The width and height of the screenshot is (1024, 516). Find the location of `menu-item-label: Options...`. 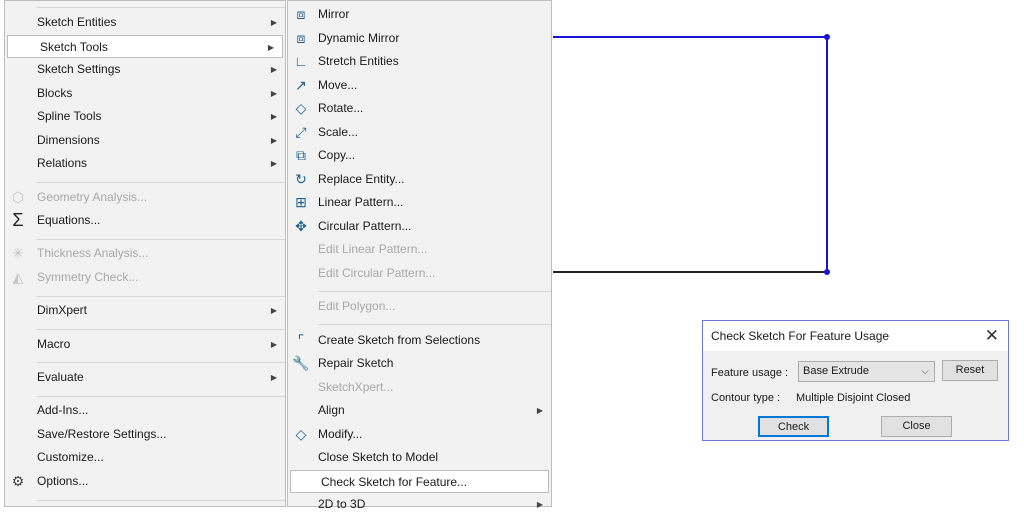

menu-item-label: Options... is located at coordinates (63, 481).